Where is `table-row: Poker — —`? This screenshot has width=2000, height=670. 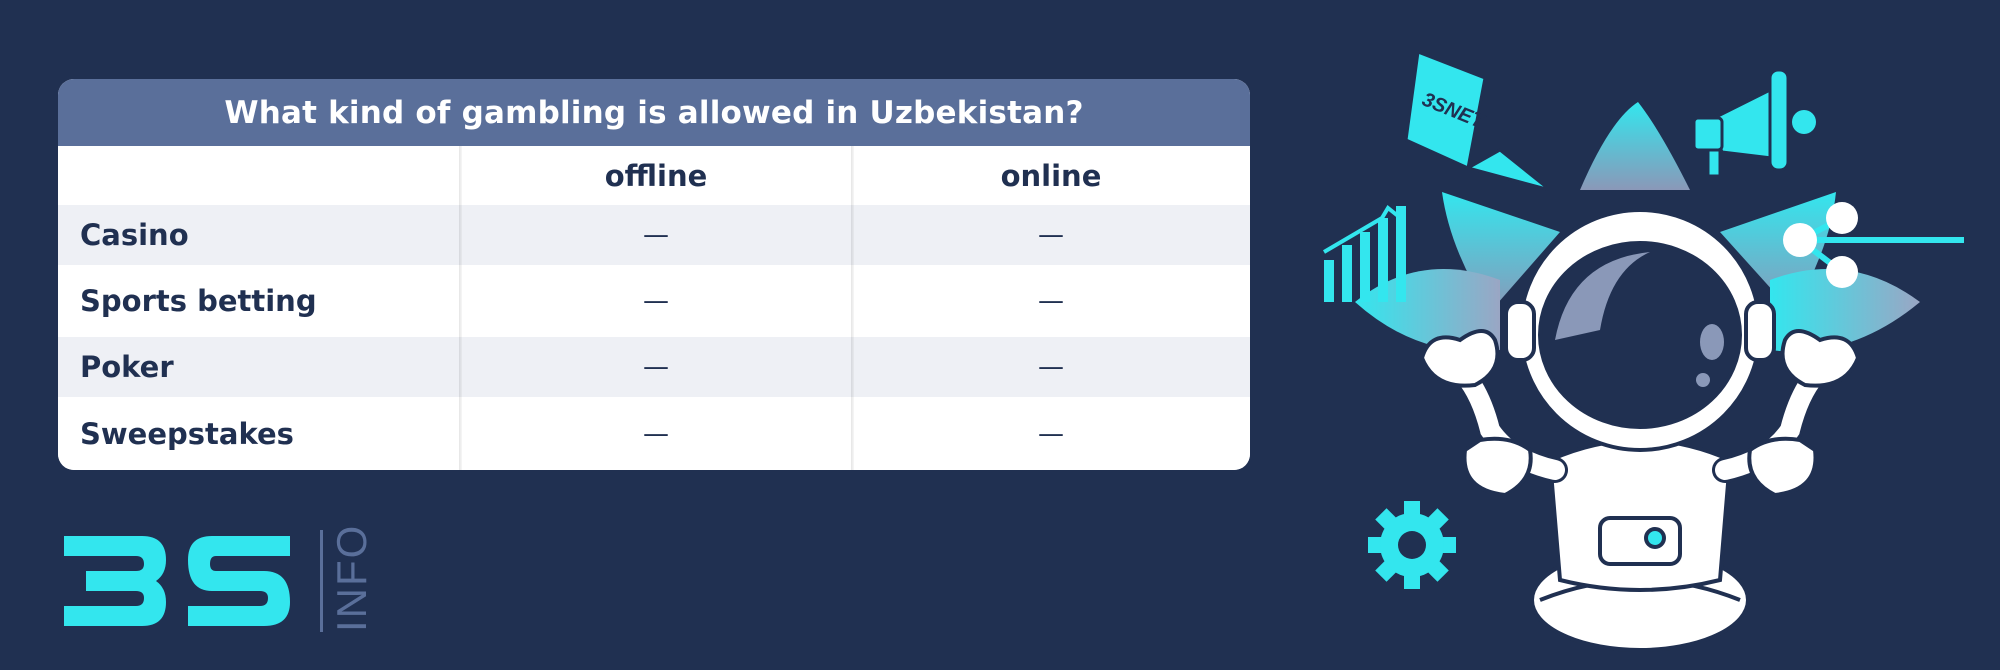
table-row: Poker — — is located at coordinates (654, 367).